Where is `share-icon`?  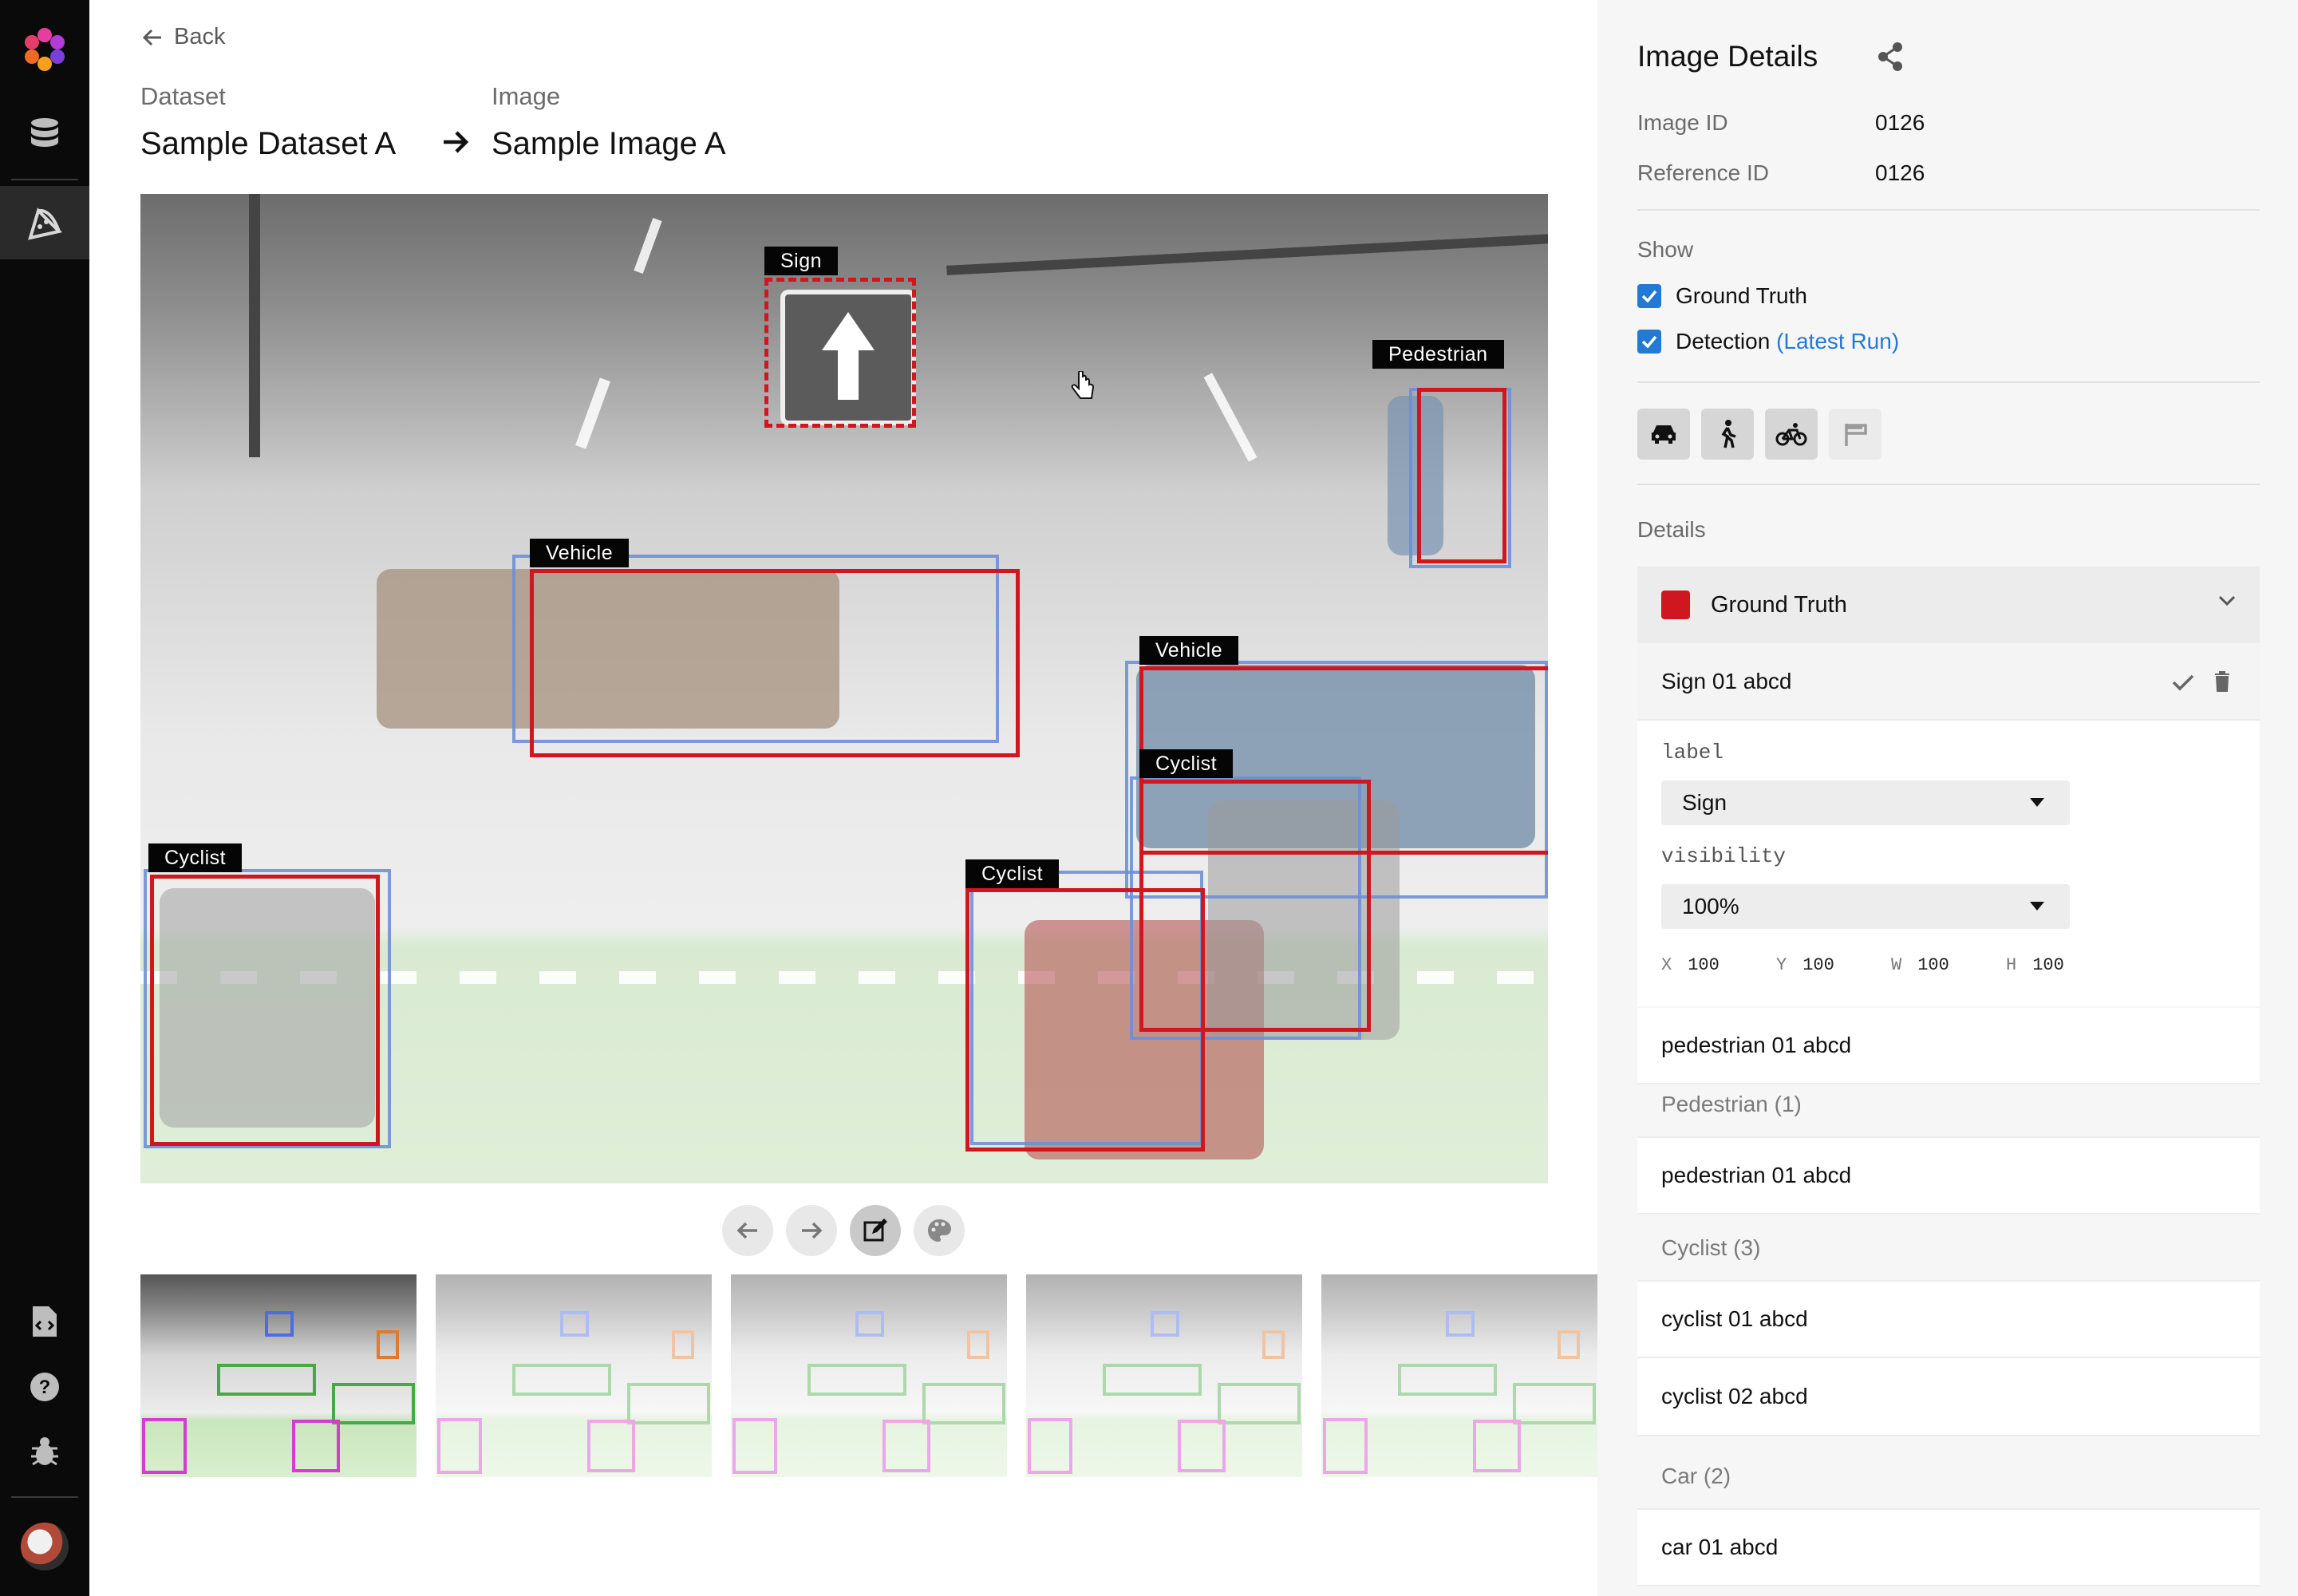
share-icon is located at coordinates (1890, 56).